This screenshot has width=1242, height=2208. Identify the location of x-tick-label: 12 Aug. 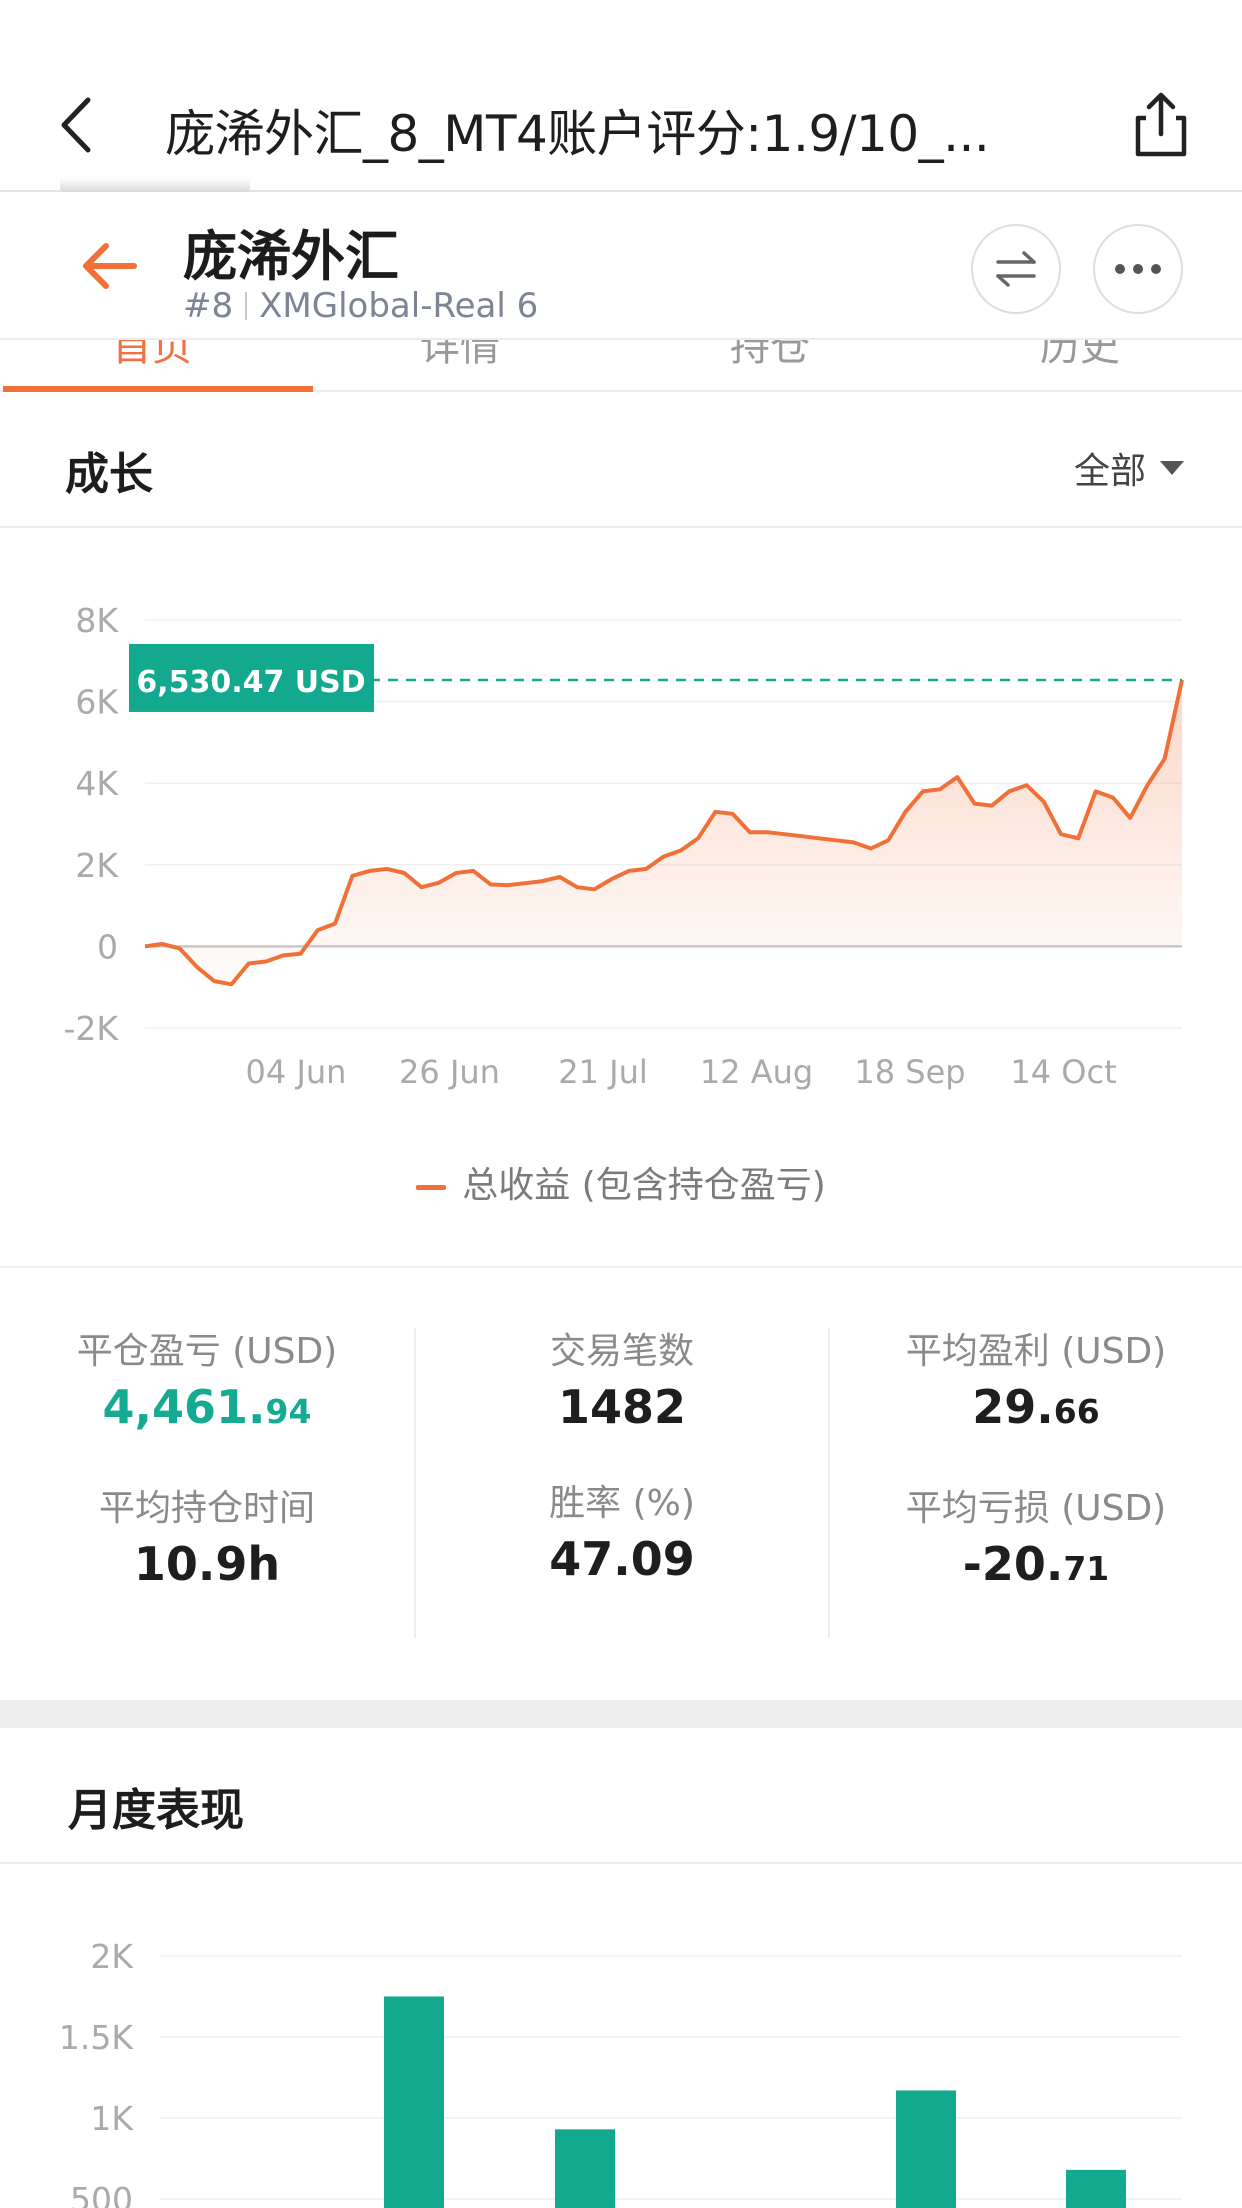
(756, 1072).